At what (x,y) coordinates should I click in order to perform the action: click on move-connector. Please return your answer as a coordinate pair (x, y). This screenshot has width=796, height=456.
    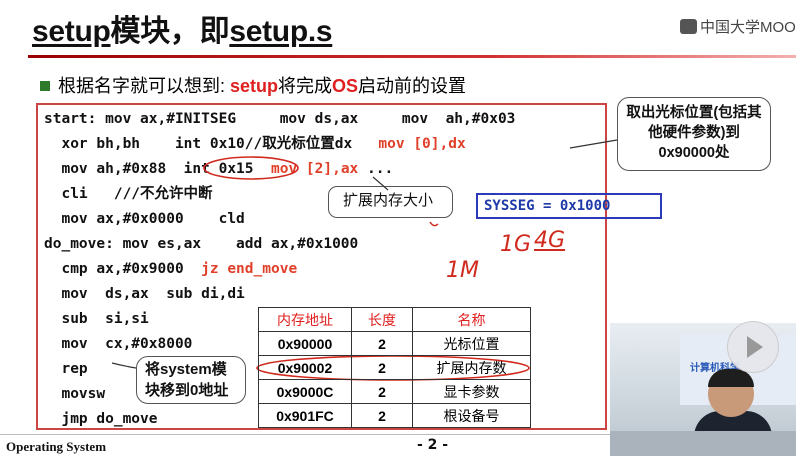
    Looking at the image, I should click on (124, 365).